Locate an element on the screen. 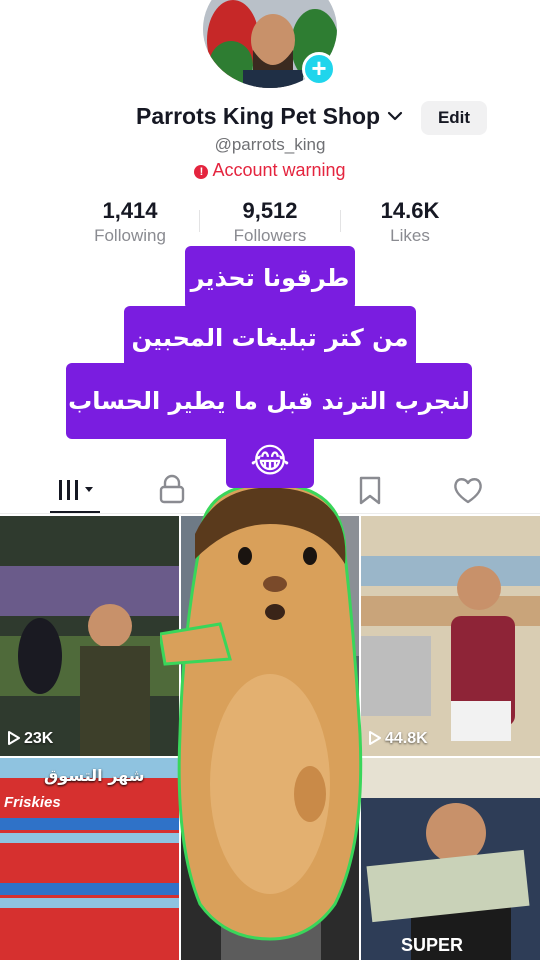  caption-line-1: طرقونا تحذير is located at coordinates (270, 278).